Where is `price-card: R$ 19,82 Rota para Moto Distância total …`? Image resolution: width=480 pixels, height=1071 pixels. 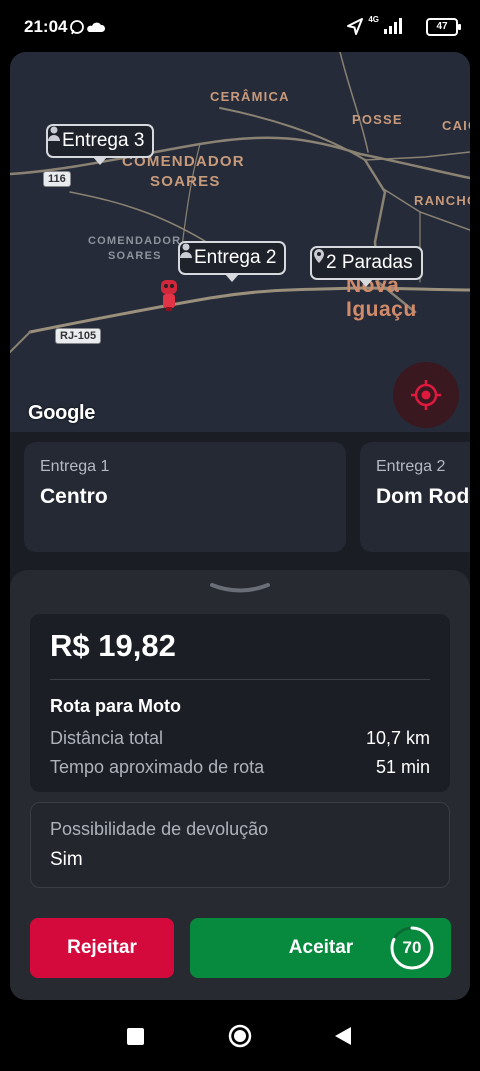
price-card: R$ 19,82 Rota para Moto Distância total … is located at coordinates (240, 703).